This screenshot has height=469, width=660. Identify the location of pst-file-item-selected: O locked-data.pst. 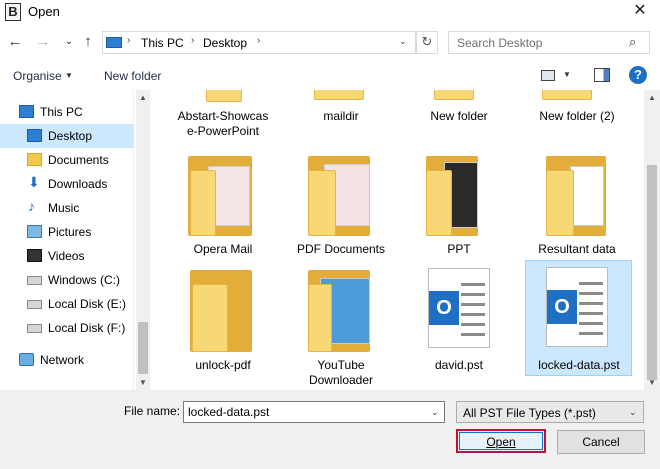
(578, 318).